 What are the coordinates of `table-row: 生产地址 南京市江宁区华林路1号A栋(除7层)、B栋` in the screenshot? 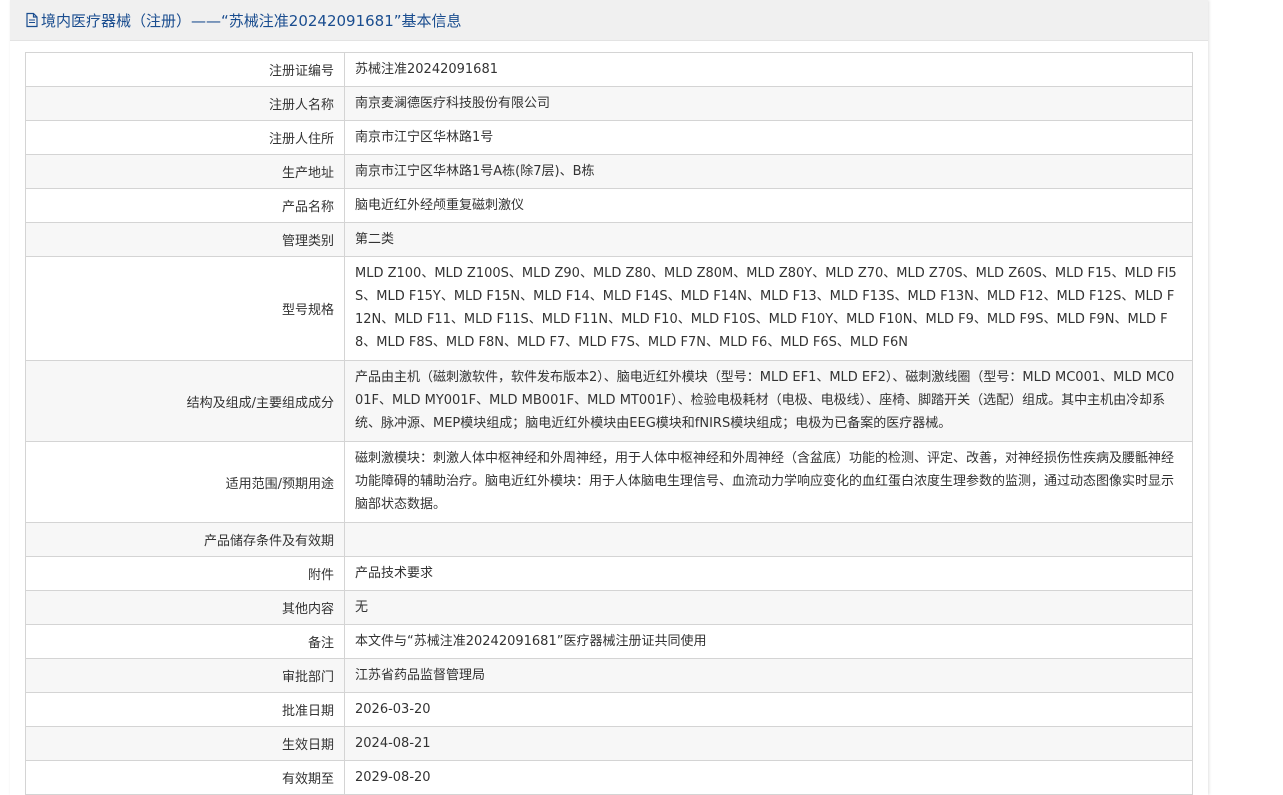 It's located at (609, 171).